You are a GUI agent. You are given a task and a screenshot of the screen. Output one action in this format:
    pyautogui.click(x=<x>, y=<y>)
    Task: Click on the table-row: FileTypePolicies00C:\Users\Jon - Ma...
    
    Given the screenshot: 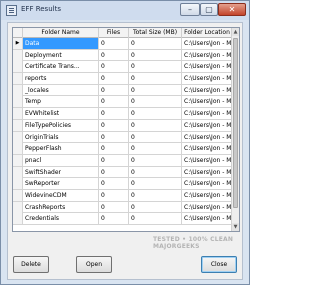 What is the action you would take?
    pyautogui.click(x=123, y=125)
    